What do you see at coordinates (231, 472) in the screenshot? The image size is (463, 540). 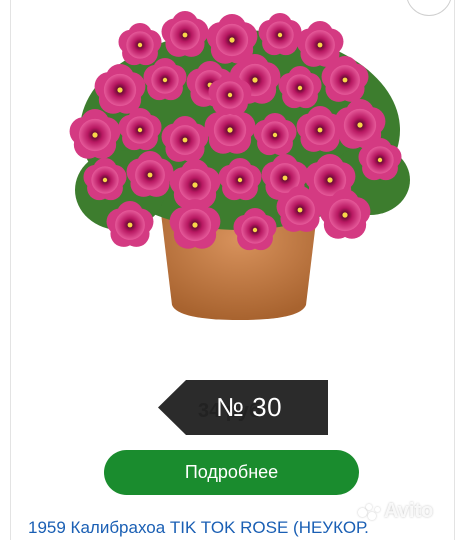 I see `more-details-button: Подробнее` at bounding box center [231, 472].